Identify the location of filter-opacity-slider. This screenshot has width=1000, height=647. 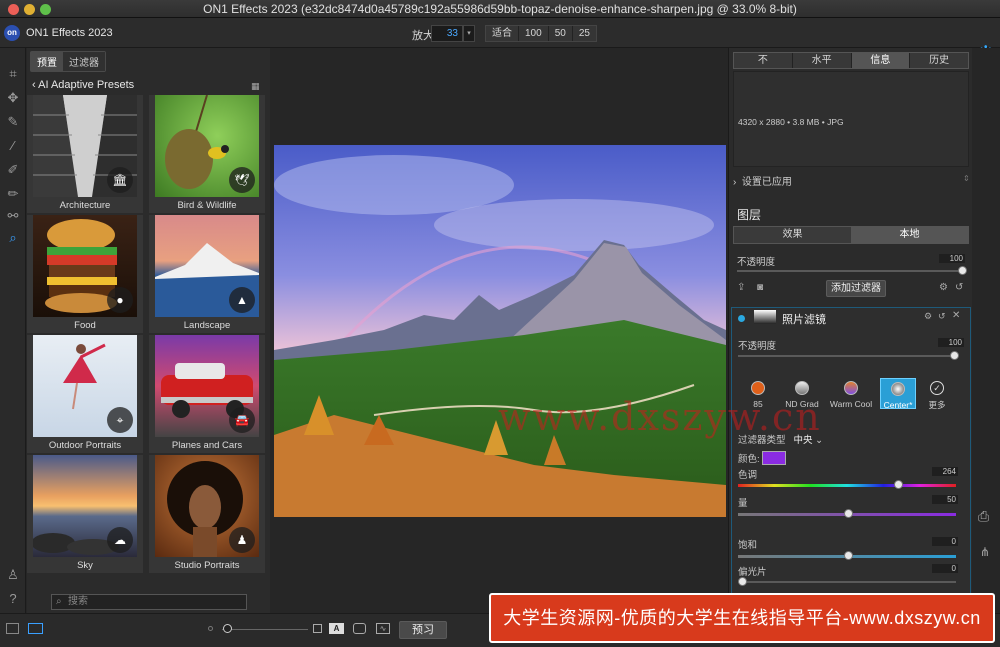
(847, 356).